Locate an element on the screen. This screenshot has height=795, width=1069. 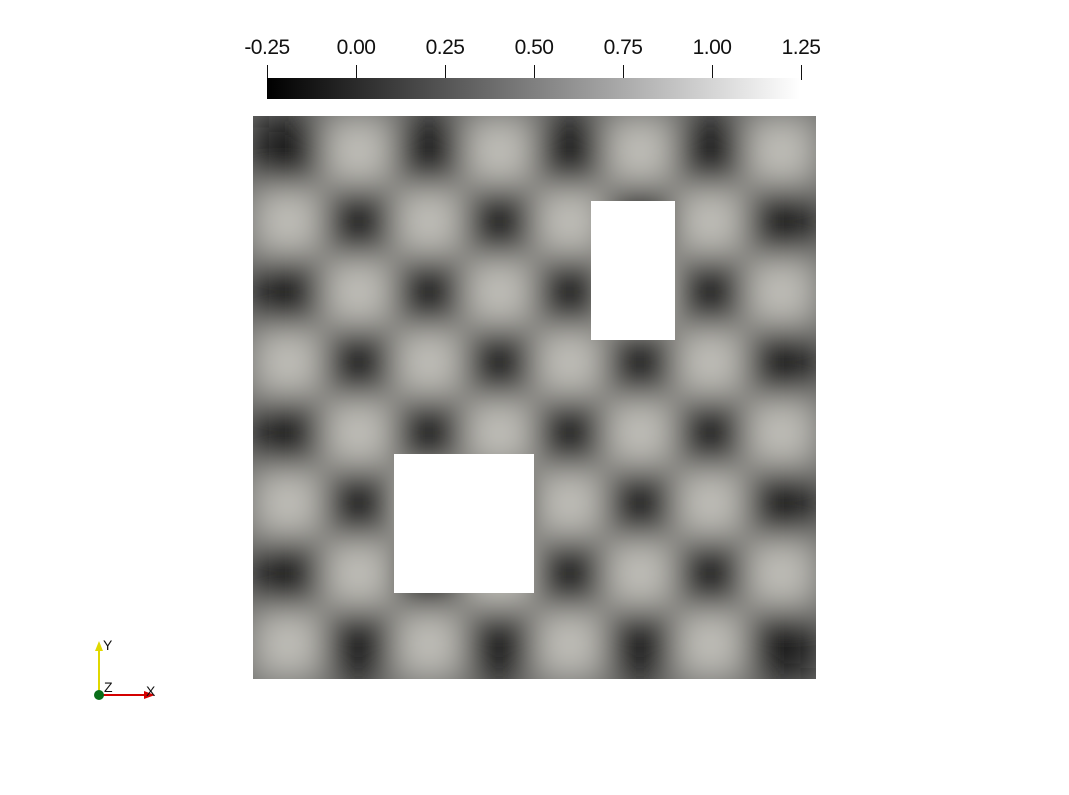
colorbar-tick-label: 1.25 is located at coordinates (801, 47).